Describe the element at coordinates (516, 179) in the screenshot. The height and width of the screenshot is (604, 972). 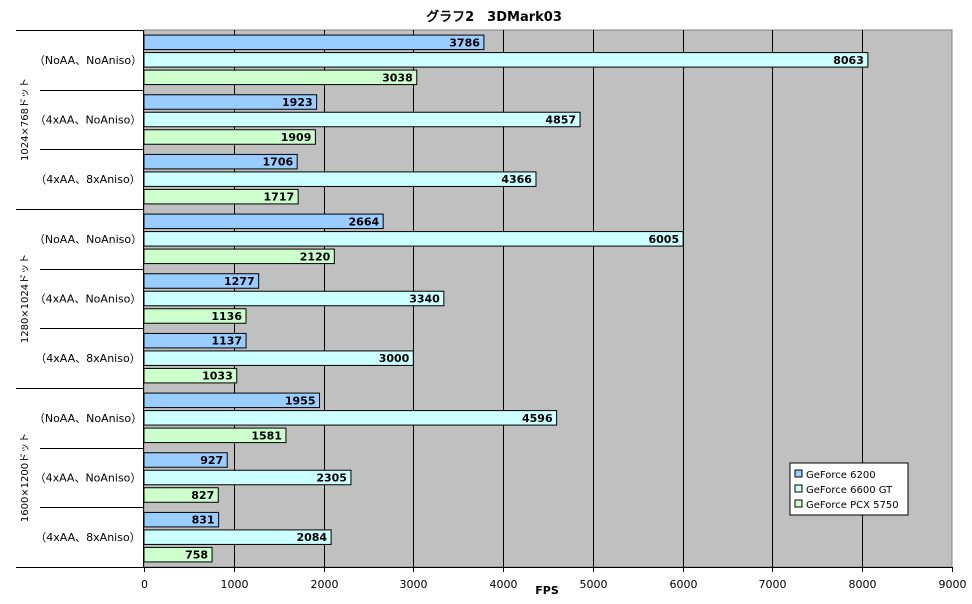
I see `data-label: 4366` at that location.